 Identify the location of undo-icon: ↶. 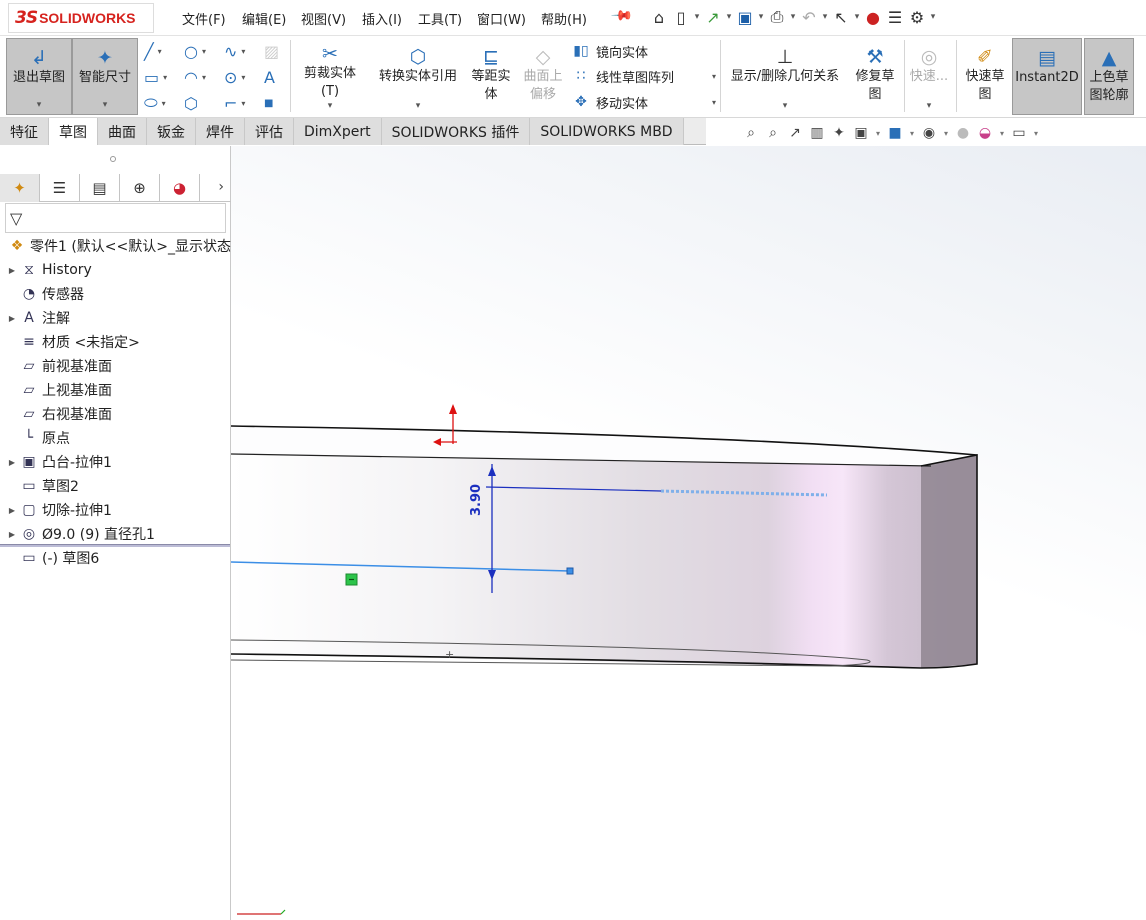
(809, 17).